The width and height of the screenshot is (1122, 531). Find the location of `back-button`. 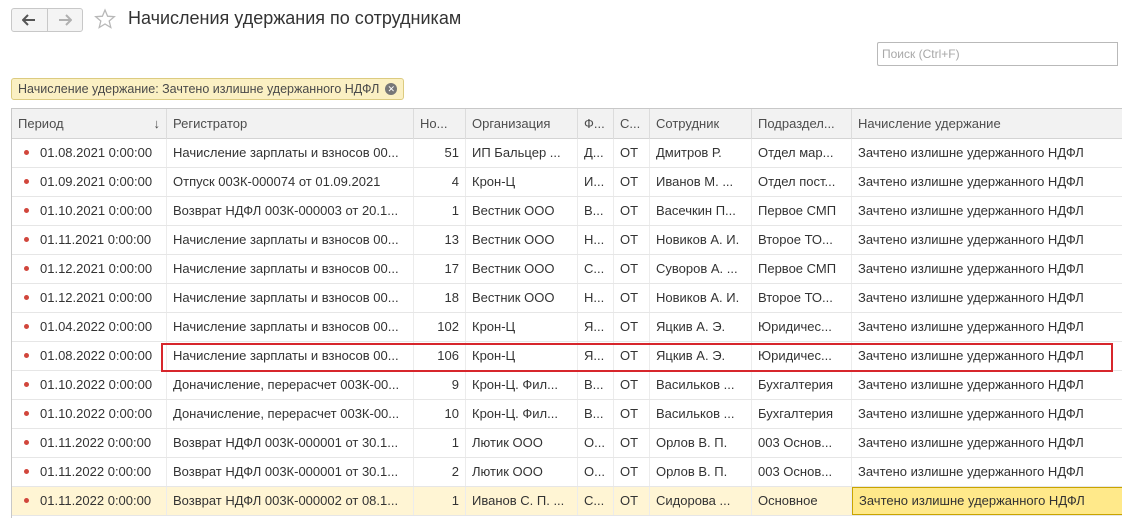

back-button is located at coordinates (29, 20).